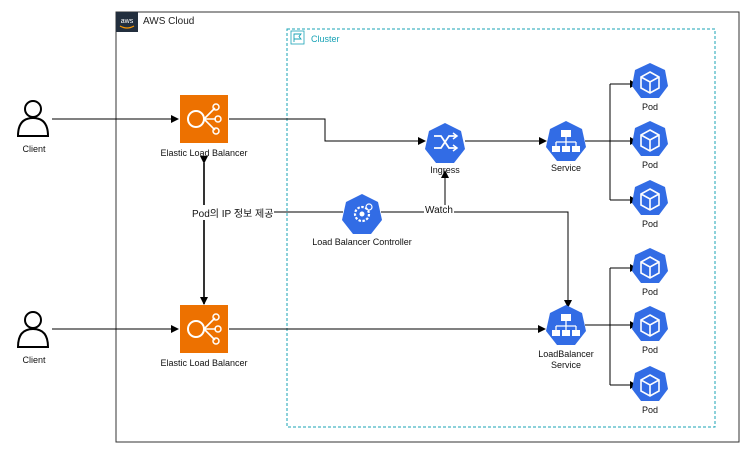 The image size is (750, 467). What do you see at coordinates (169, 21) in the screenshot?
I see `aws-cloud-title: AWS Cloud` at bounding box center [169, 21].